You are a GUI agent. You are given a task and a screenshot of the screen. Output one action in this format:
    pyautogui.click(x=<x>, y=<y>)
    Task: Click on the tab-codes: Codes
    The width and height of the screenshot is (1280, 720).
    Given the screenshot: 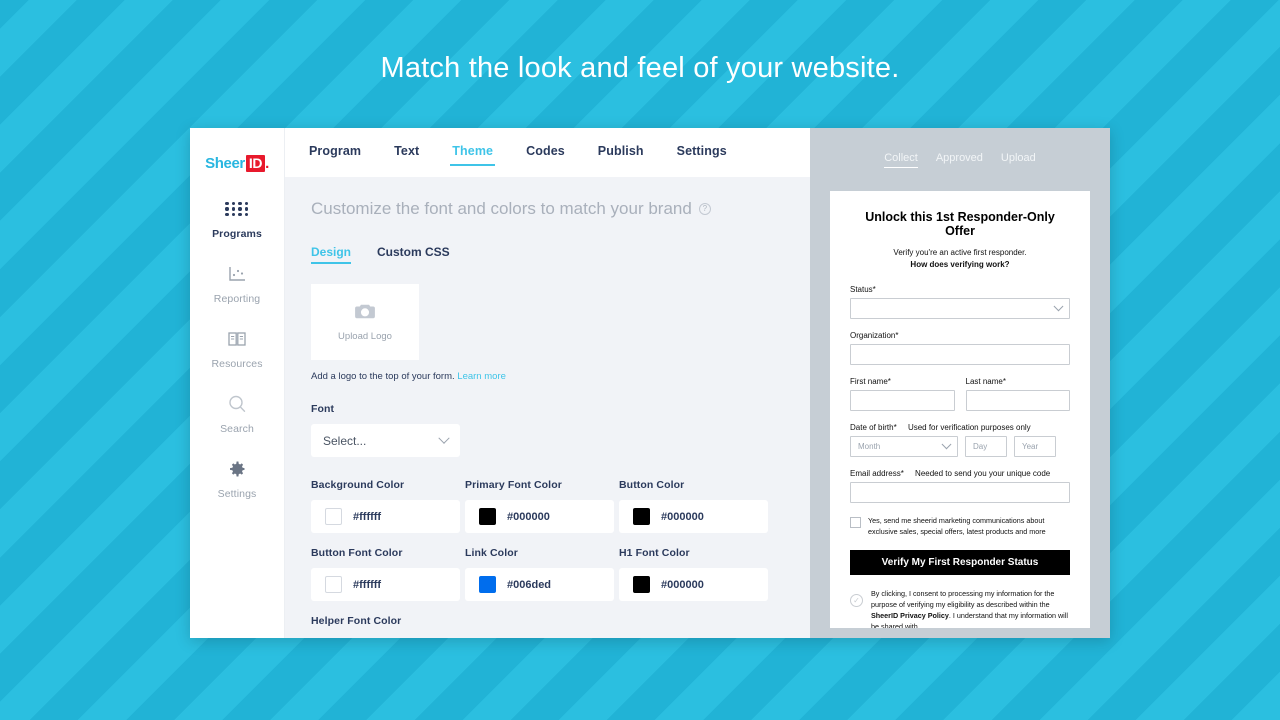 What is the action you would take?
    pyautogui.click(x=545, y=152)
    